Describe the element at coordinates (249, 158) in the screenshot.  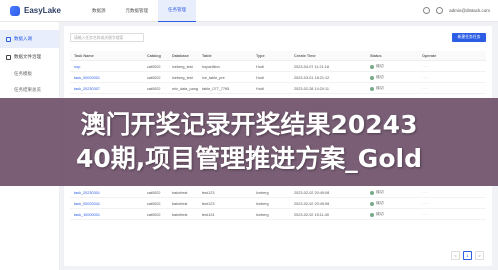
I see `overlay-text-line-2: 40期,项目管理推进方案_Gold` at that location.